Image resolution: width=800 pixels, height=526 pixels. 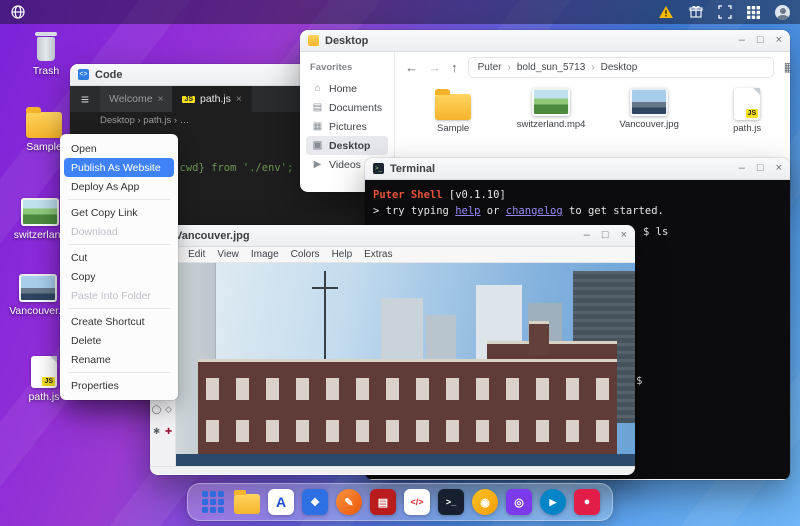 What do you see at coordinates (85, 99) in the screenshot?
I see `hamburger-menu-icon: ≡` at bounding box center [85, 99].